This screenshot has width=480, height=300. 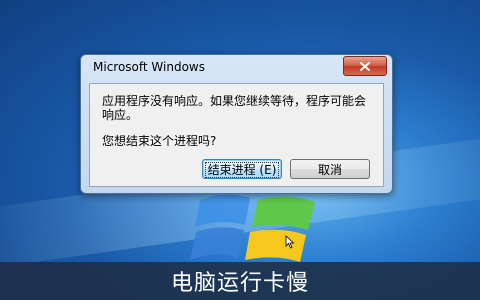 I want to click on close-icon, so click(x=365, y=66).